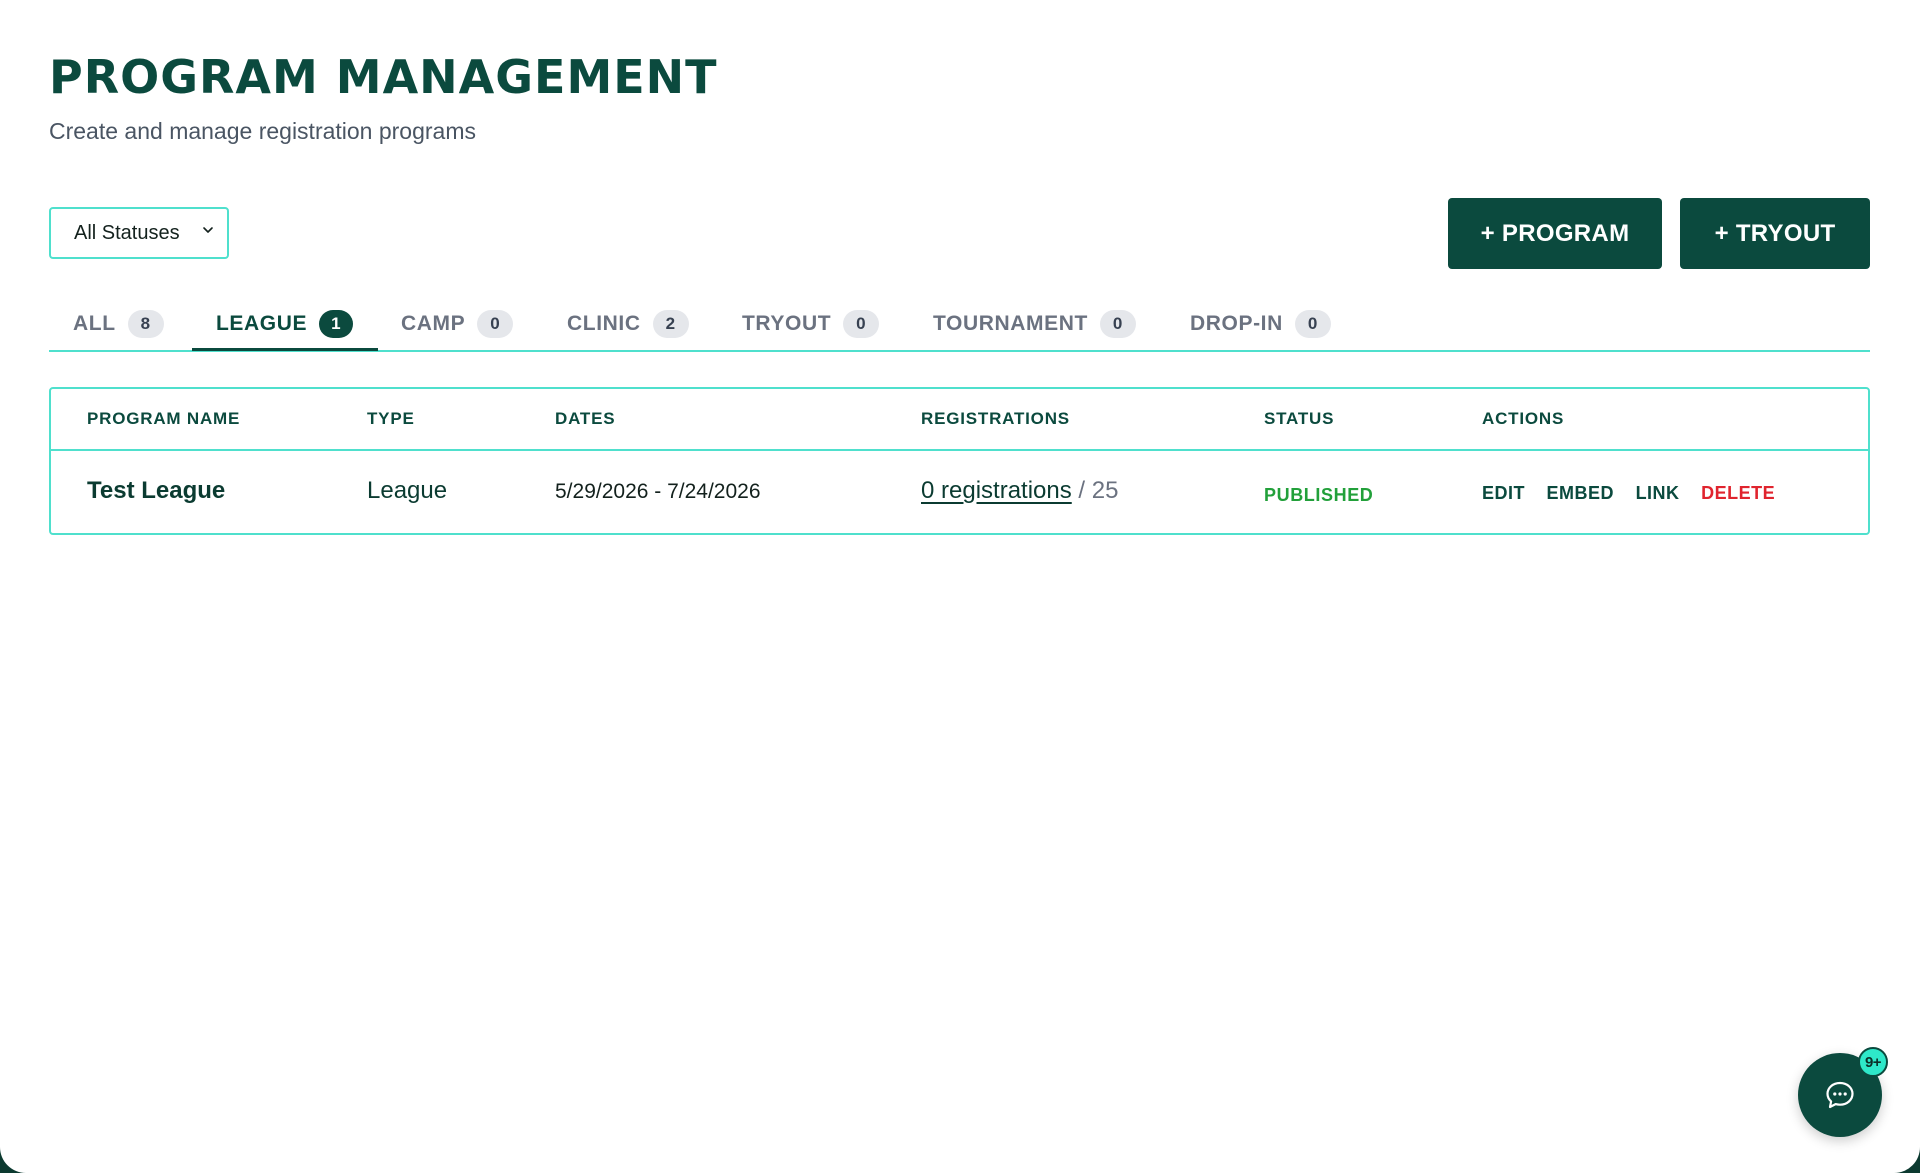 The image size is (1920, 1173). What do you see at coordinates (1840, 1095) in the screenshot?
I see `chat-bubble-icon` at bounding box center [1840, 1095].